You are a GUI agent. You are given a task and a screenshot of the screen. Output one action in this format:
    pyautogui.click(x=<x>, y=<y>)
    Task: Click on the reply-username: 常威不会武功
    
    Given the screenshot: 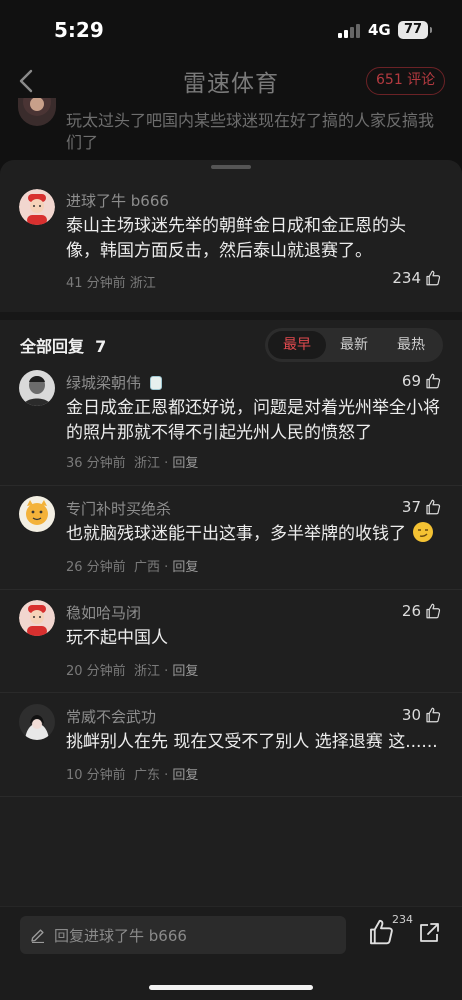 What is the action you would take?
    pyautogui.click(x=111, y=716)
    